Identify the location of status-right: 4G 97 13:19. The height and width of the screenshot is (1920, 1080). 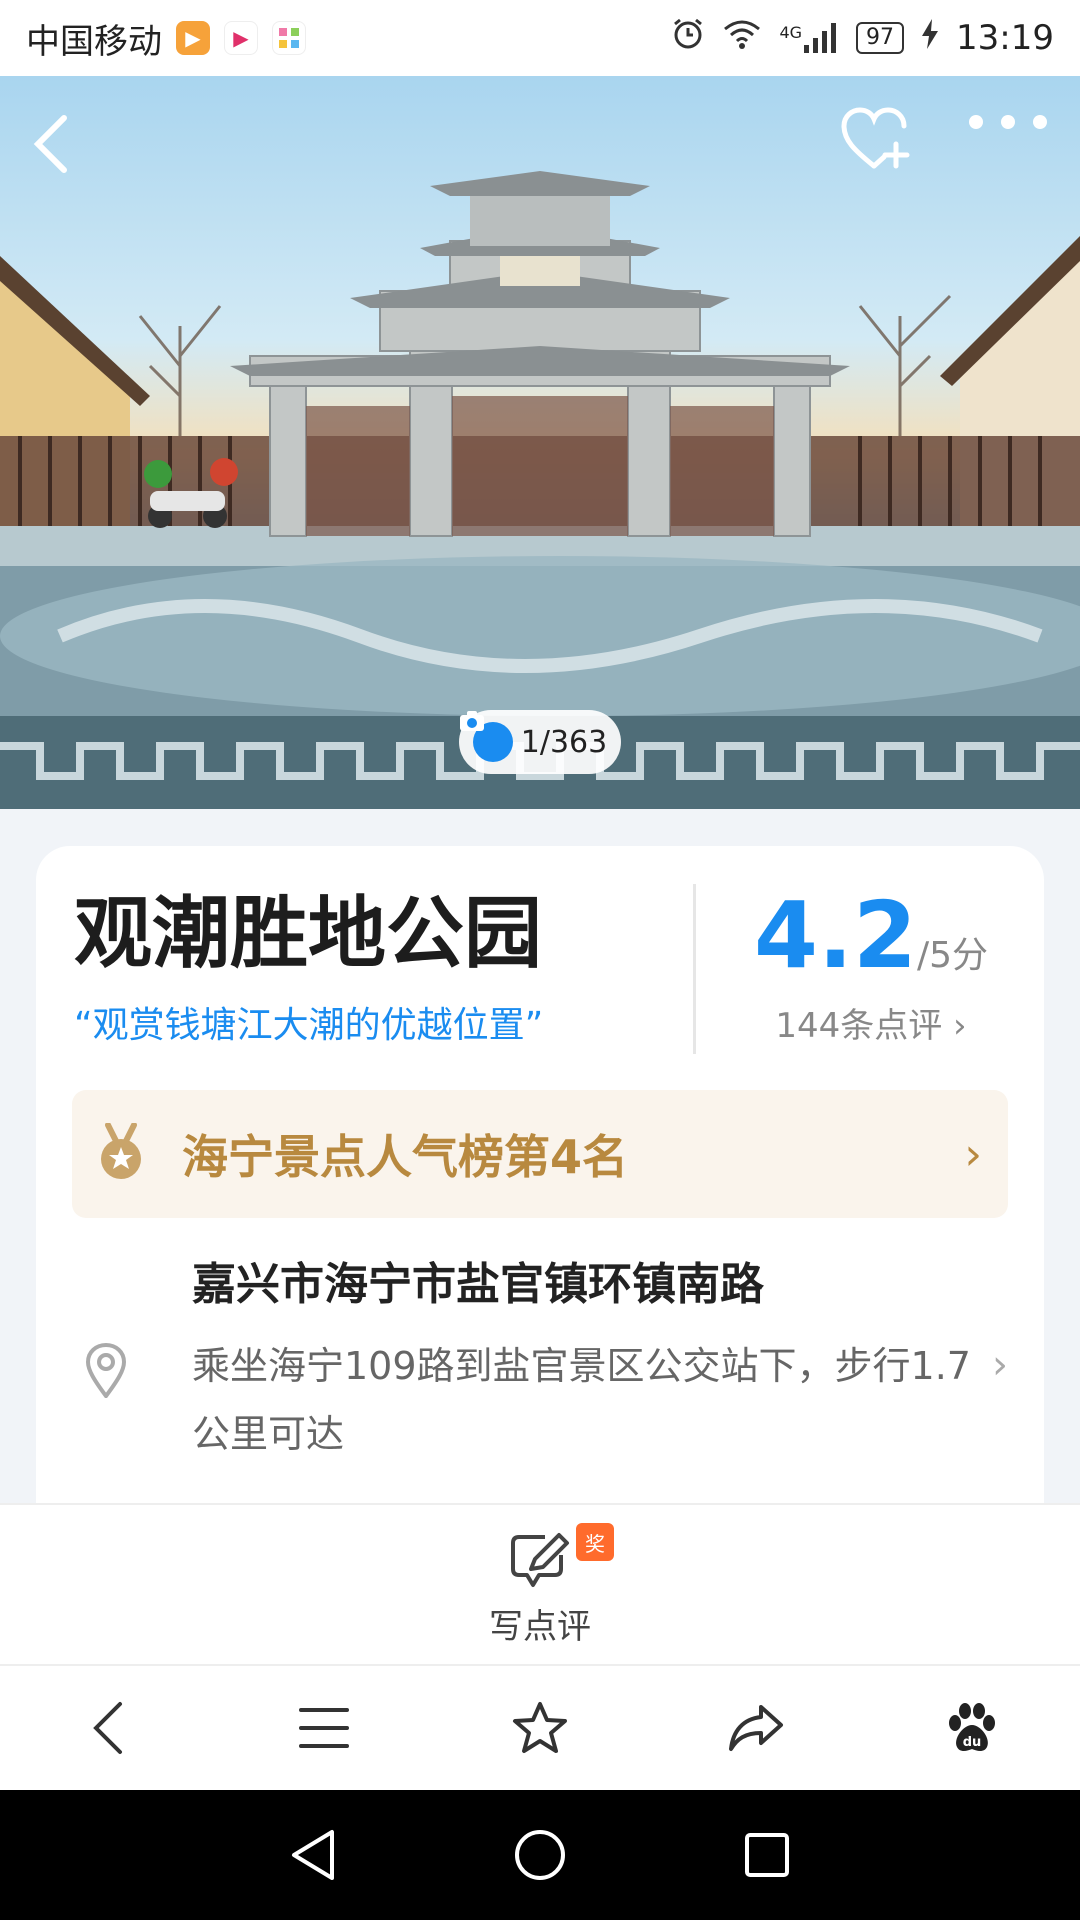
(862, 38).